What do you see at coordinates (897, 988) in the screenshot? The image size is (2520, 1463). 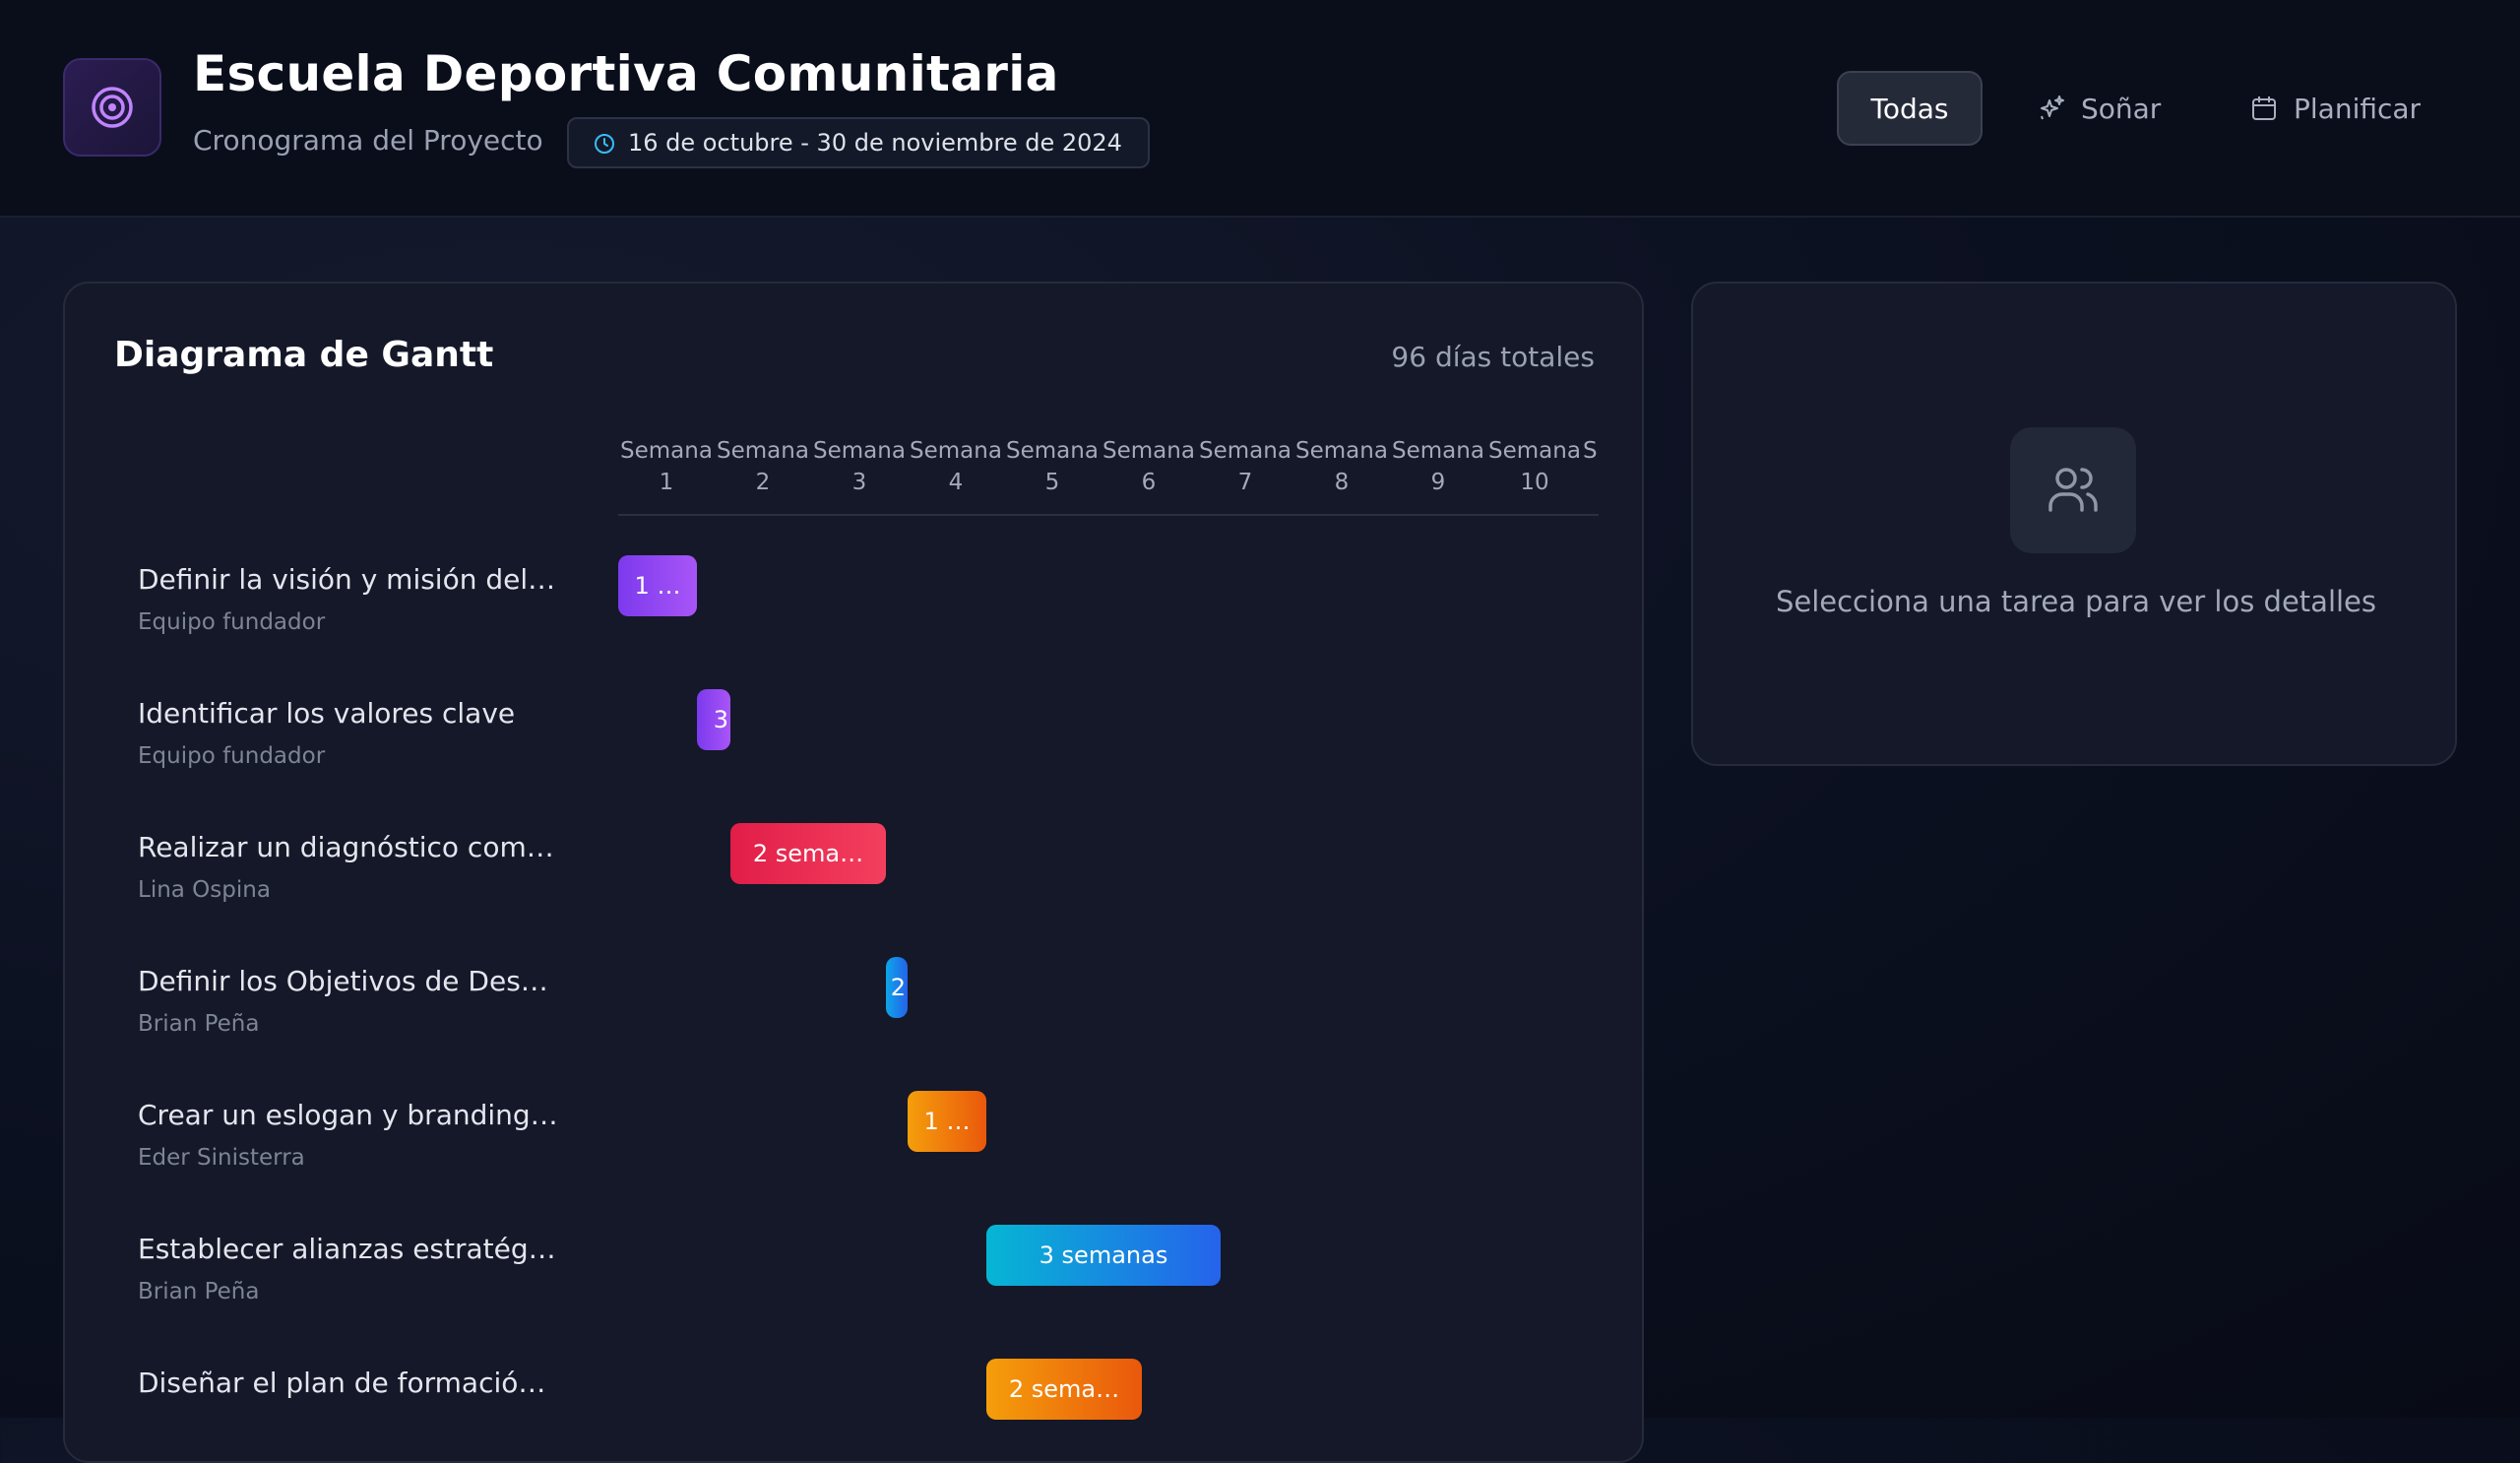 I see `task-4-bar: 2` at bounding box center [897, 988].